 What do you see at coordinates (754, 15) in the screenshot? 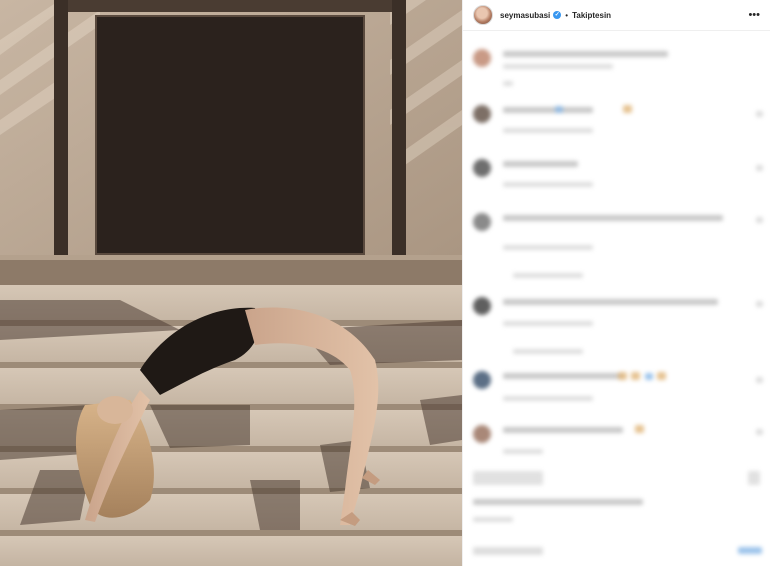
I see `more-options-icon: •••` at bounding box center [754, 15].